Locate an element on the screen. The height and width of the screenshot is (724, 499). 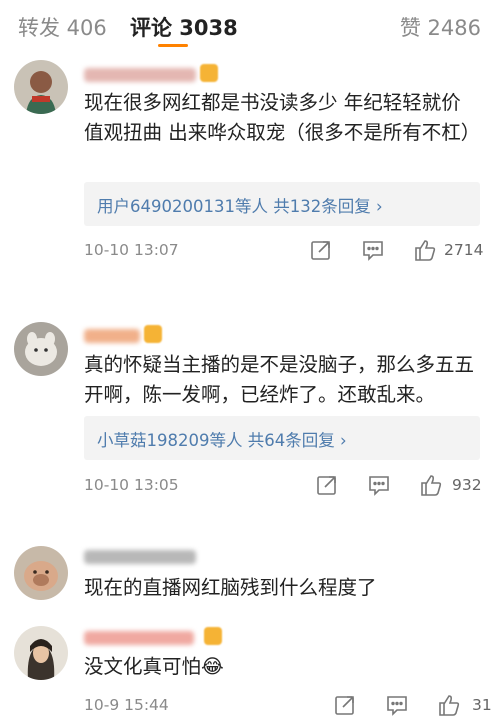
tab-repost: 转发 406 is located at coordinates (62, 27).